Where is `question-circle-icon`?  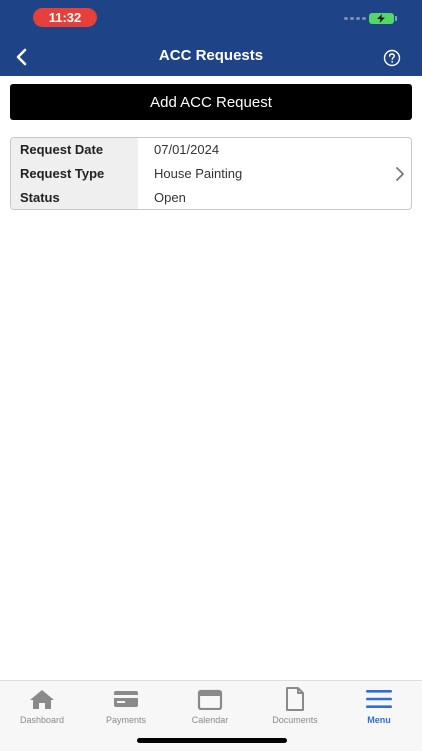 question-circle-icon is located at coordinates (392, 58).